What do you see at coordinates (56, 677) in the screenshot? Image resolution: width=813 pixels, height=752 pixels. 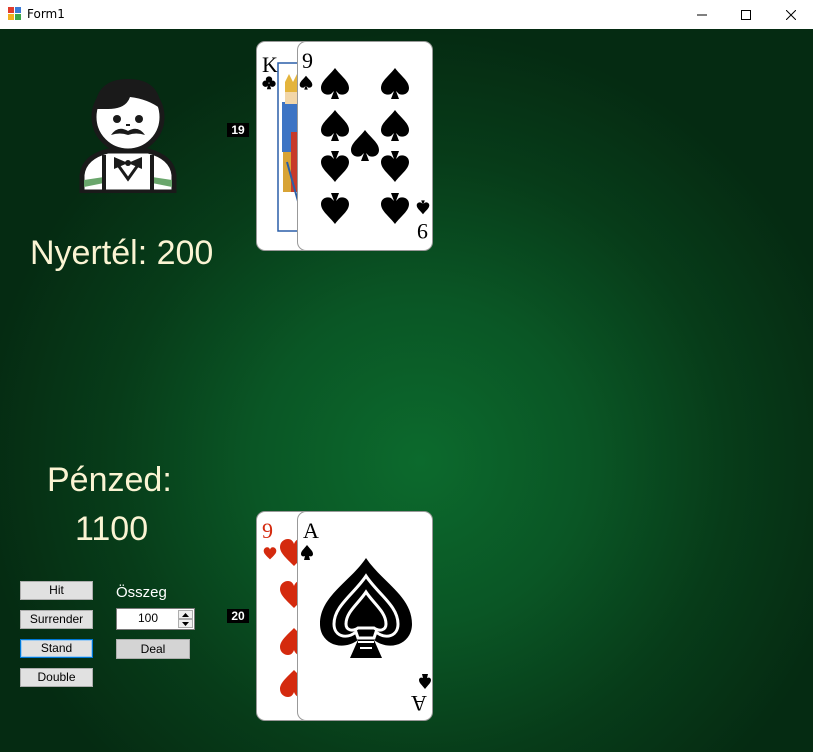 I see `double-button: Double` at bounding box center [56, 677].